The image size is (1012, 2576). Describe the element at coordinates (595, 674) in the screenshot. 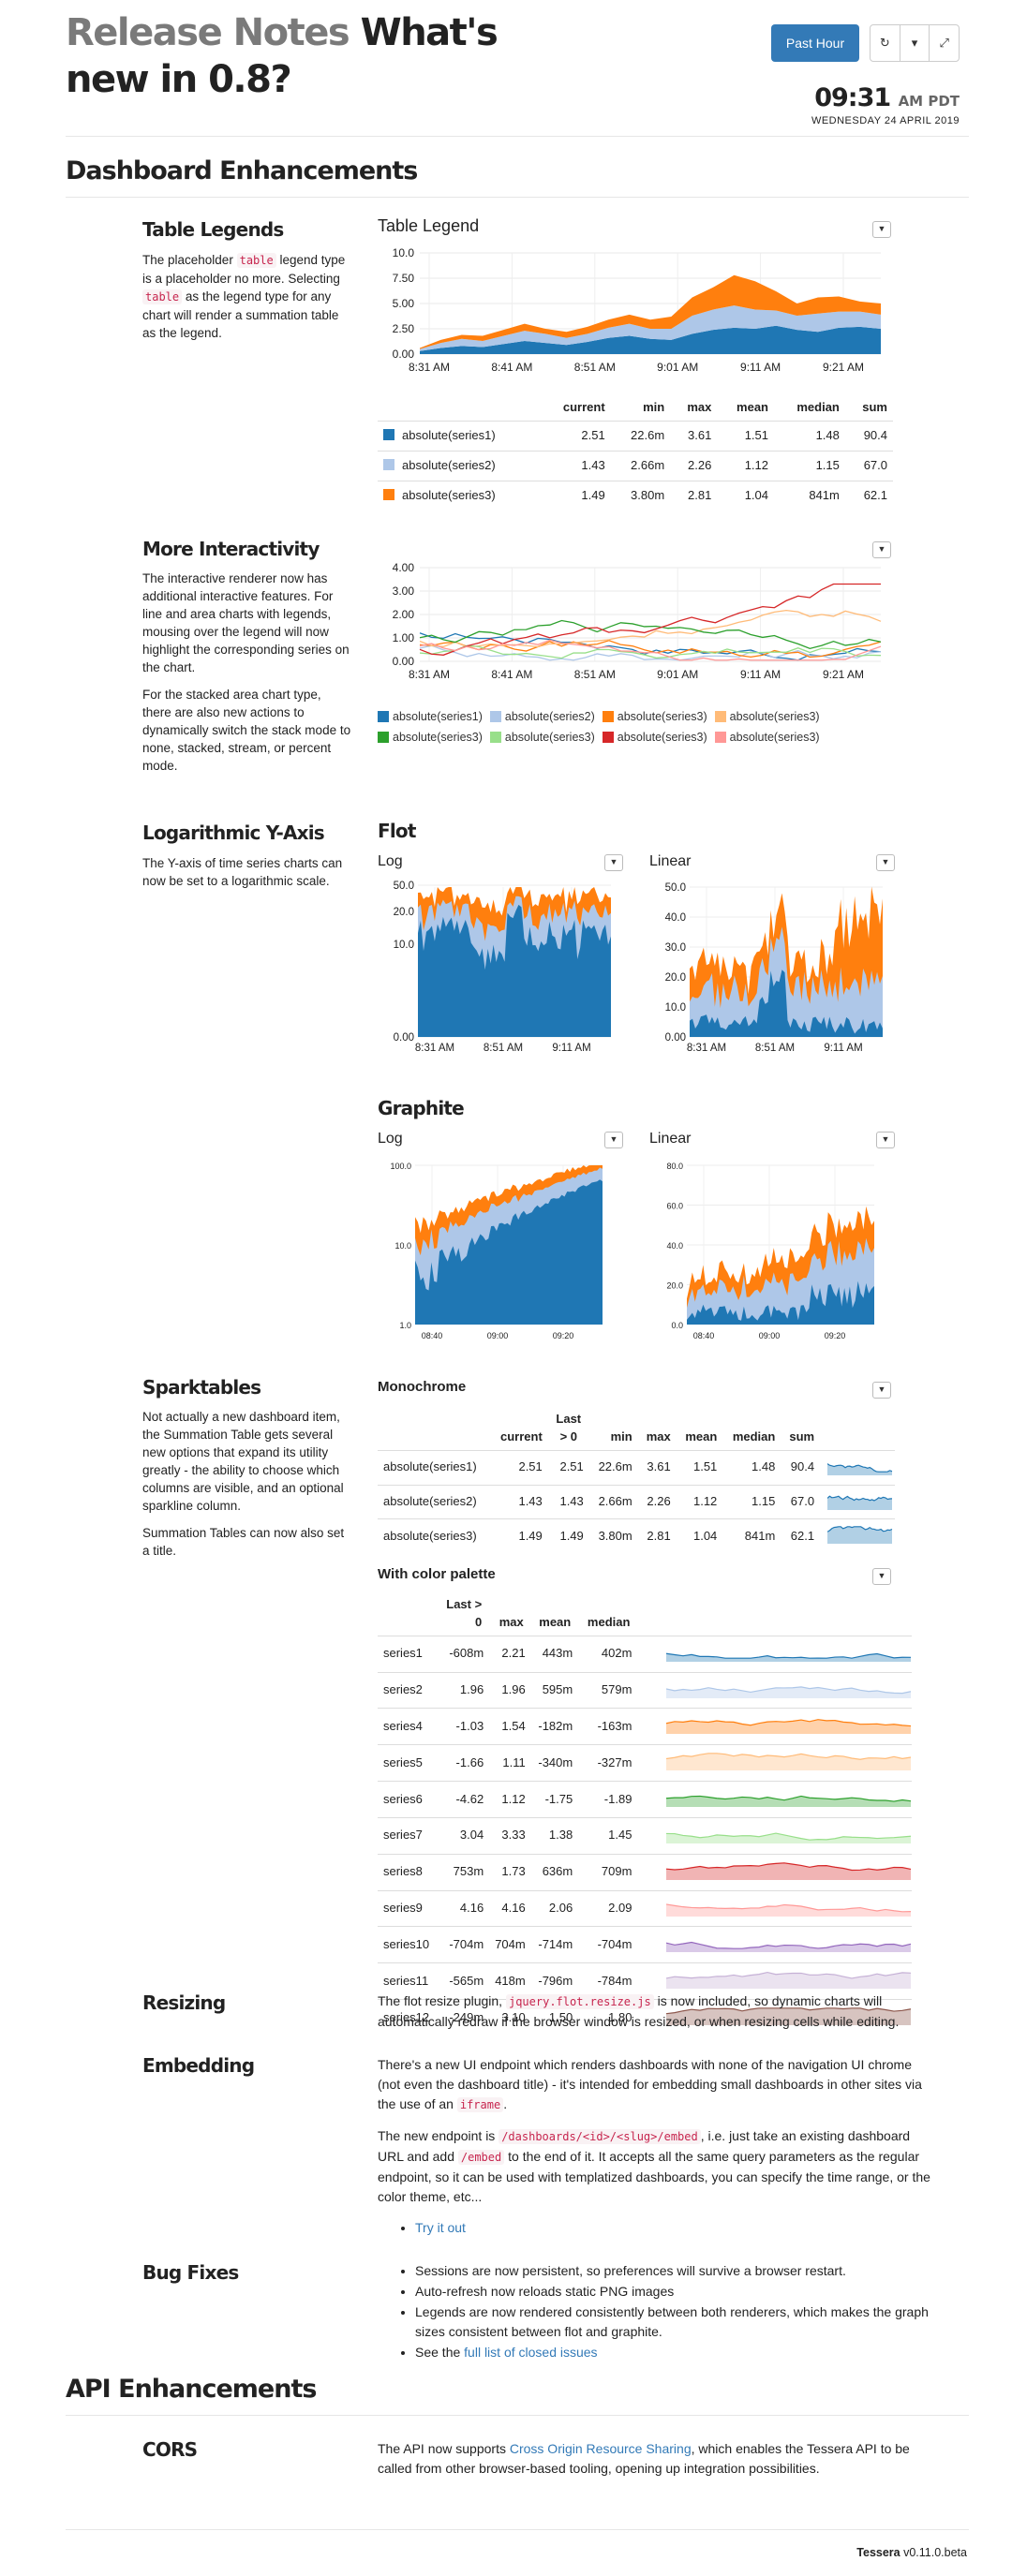

I see `x-tick-label: 8:51 AM` at that location.